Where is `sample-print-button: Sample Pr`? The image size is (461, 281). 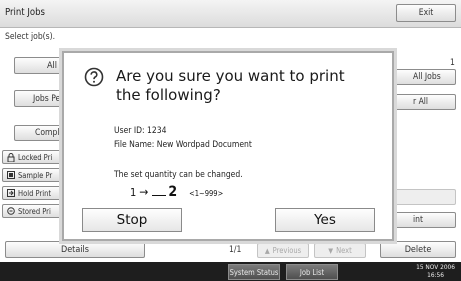
sample-print-button: Sample Pr is located at coordinates (33, 175).